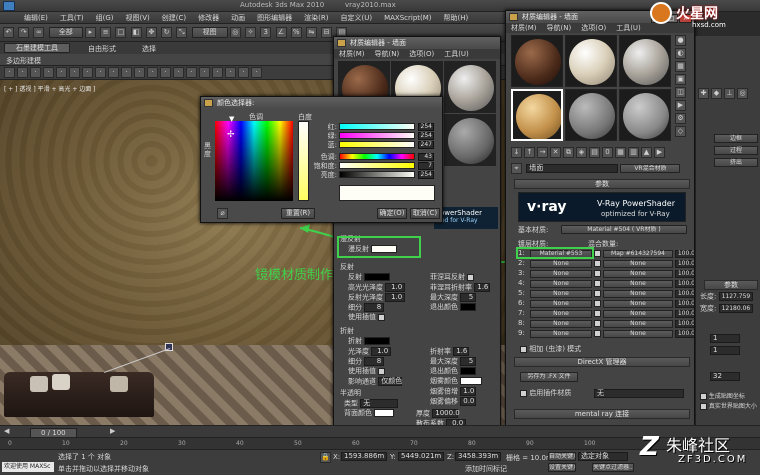  What do you see at coordinates (274, 18) in the screenshot?
I see `menu-graph-editors: 图形编辑器` at bounding box center [274, 18].